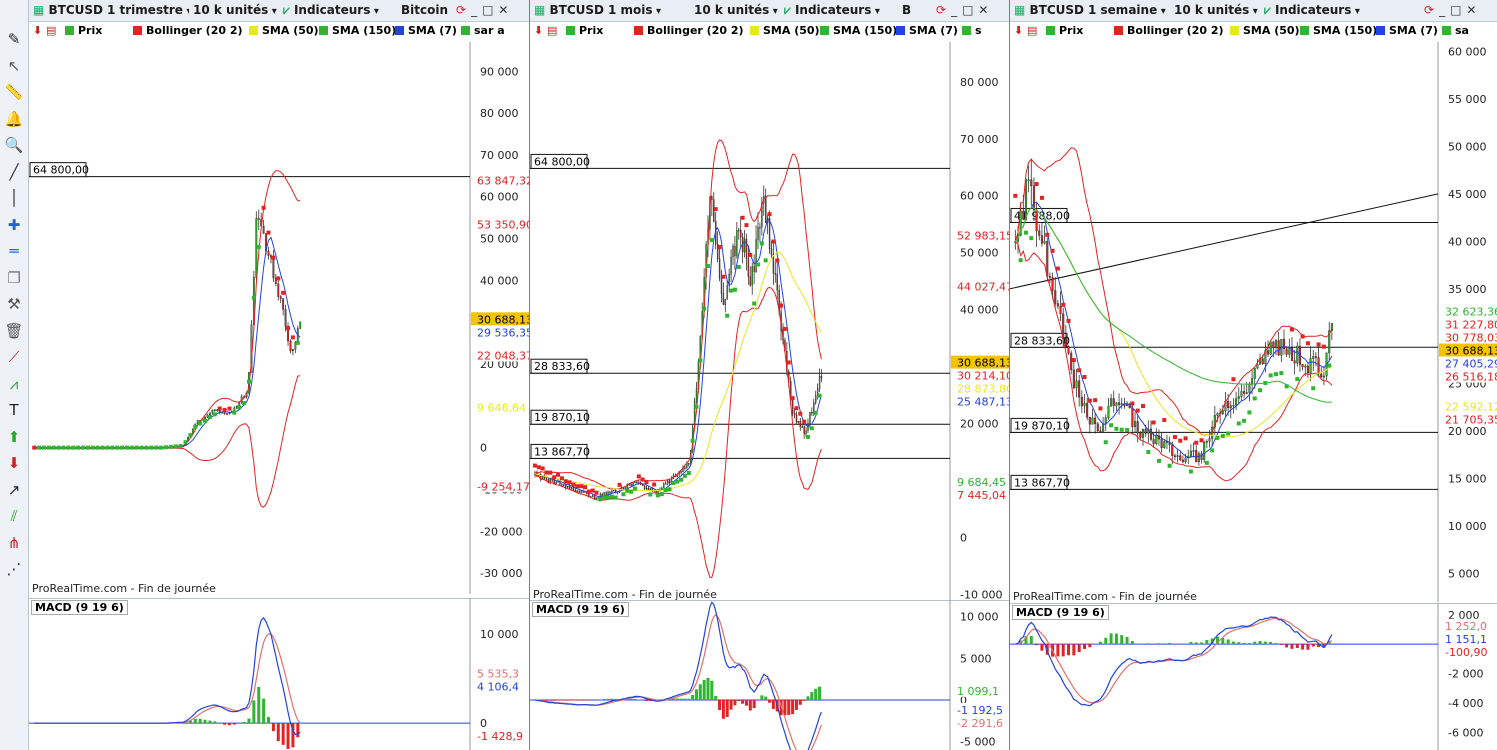 The image size is (1497, 750). Describe the element at coordinates (14, 173) in the screenshot. I see `line-tool-icon: ╱` at that location.